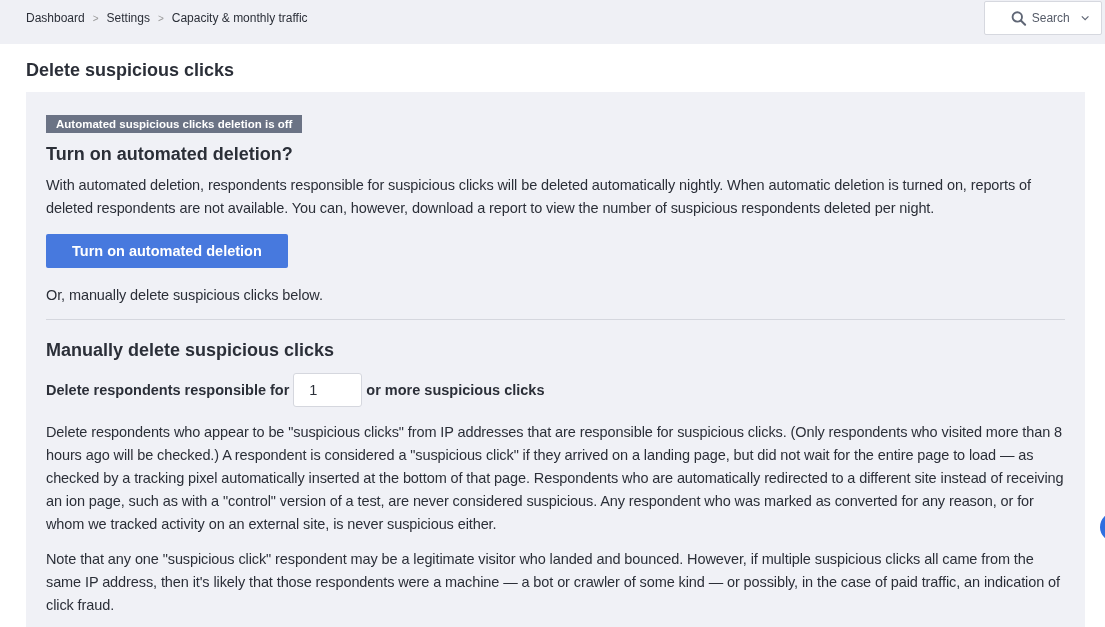 The width and height of the screenshot is (1105, 627). I want to click on turn-on-button: Turn on automated deletion, so click(167, 251).